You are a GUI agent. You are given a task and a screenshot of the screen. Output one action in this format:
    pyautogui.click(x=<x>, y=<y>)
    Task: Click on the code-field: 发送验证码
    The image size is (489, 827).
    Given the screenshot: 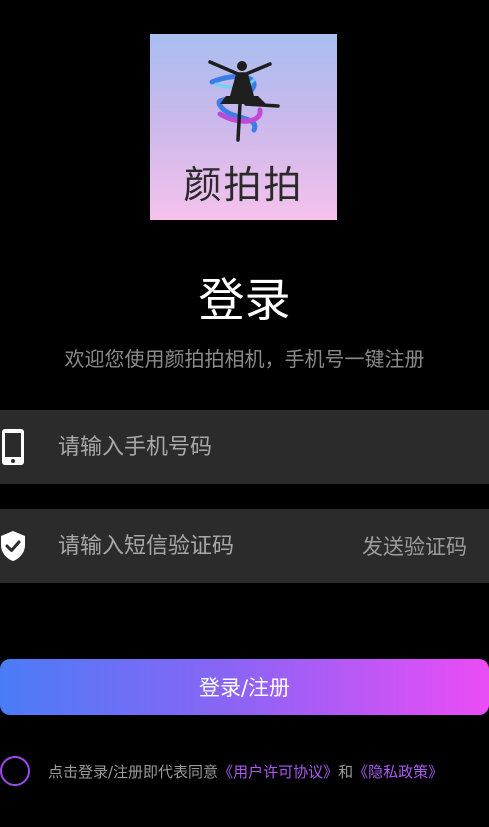 What is the action you would take?
    pyautogui.click(x=244, y=546)
    